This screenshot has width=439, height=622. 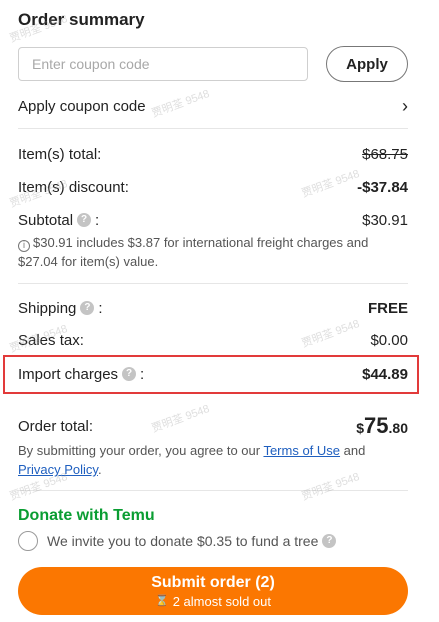 I want to click on apply-coupon-row: Apply coupon code ›, so click(x=213, y=106).